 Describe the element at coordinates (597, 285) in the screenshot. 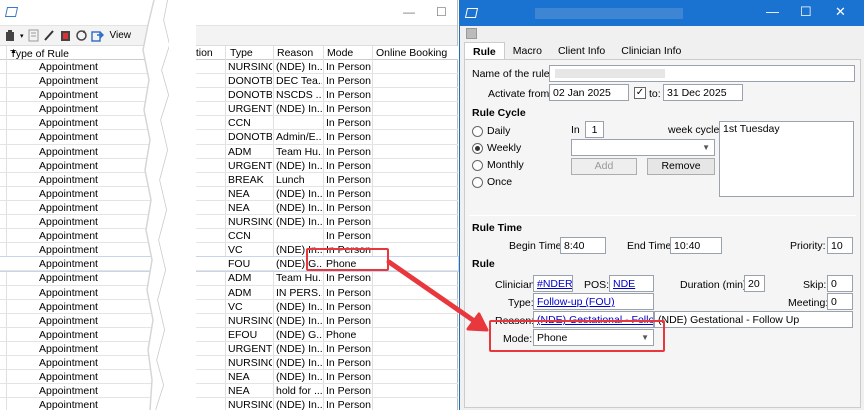

I see `pos-label: POS:` at that location.